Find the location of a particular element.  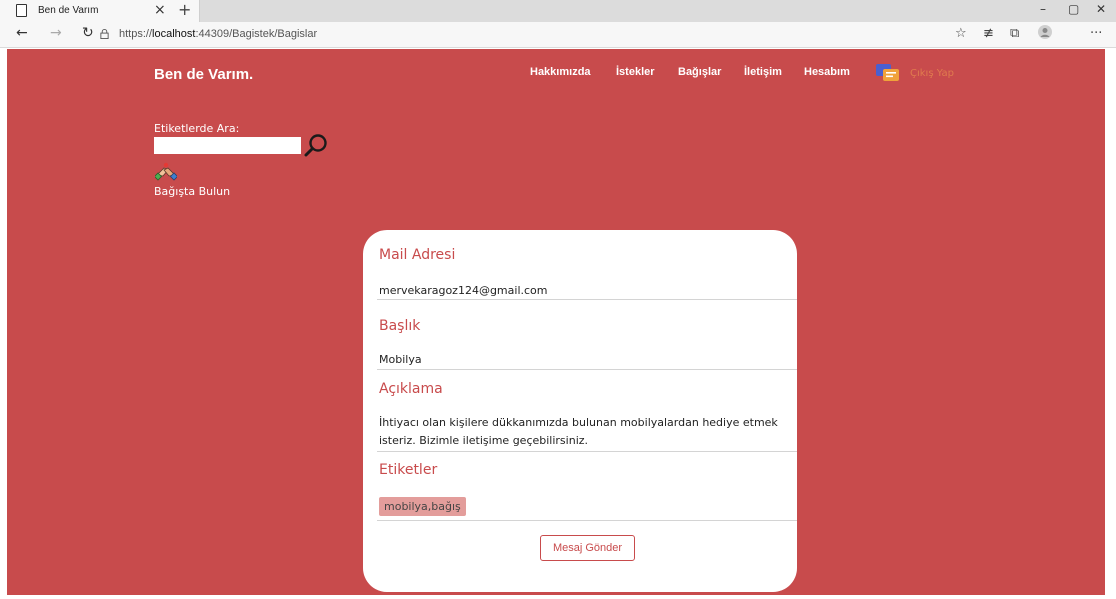

profile-avatar-icon is located at coordinates (1045, 34).